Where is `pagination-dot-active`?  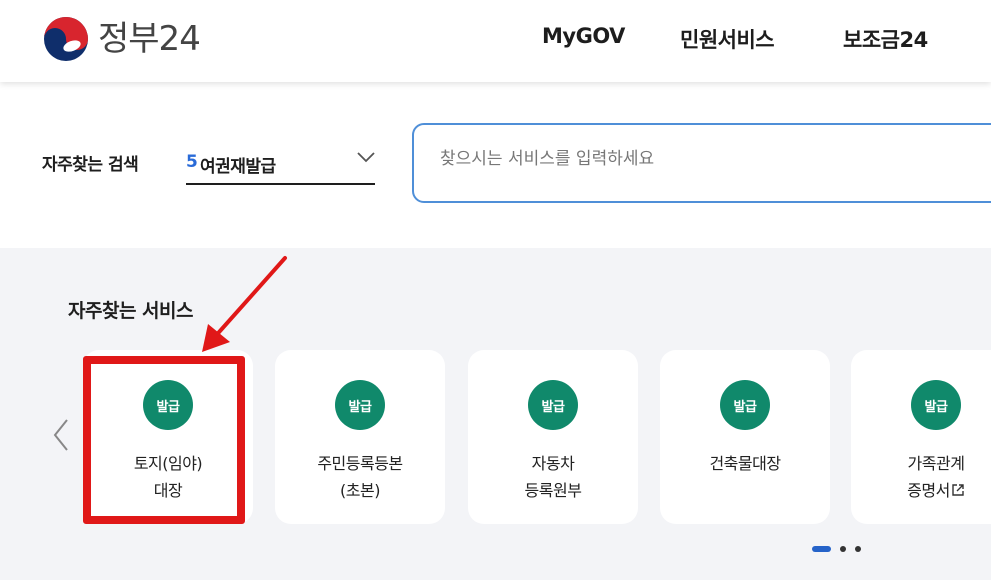 pagination-dot-active is located at coordinates (821, 549).